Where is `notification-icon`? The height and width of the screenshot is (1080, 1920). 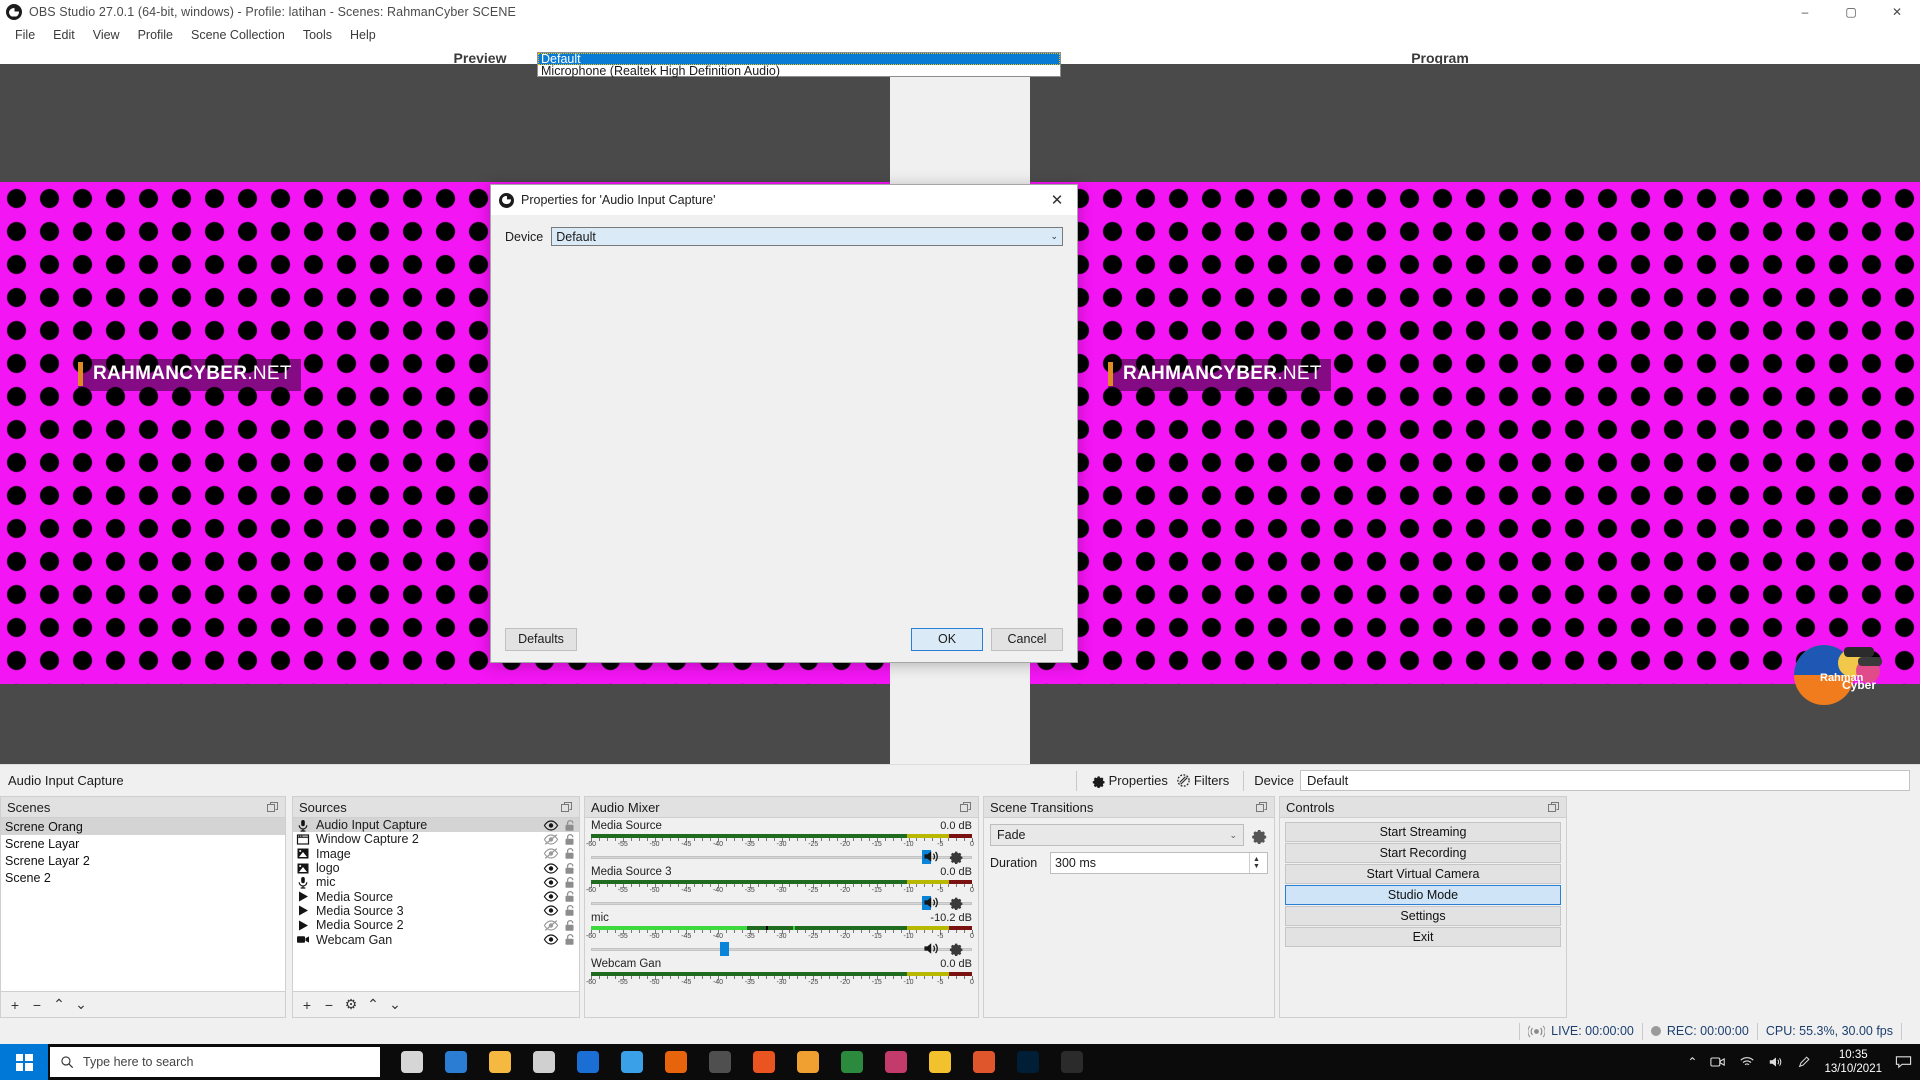 notification-icon is located at coordinates (1903, 1062).